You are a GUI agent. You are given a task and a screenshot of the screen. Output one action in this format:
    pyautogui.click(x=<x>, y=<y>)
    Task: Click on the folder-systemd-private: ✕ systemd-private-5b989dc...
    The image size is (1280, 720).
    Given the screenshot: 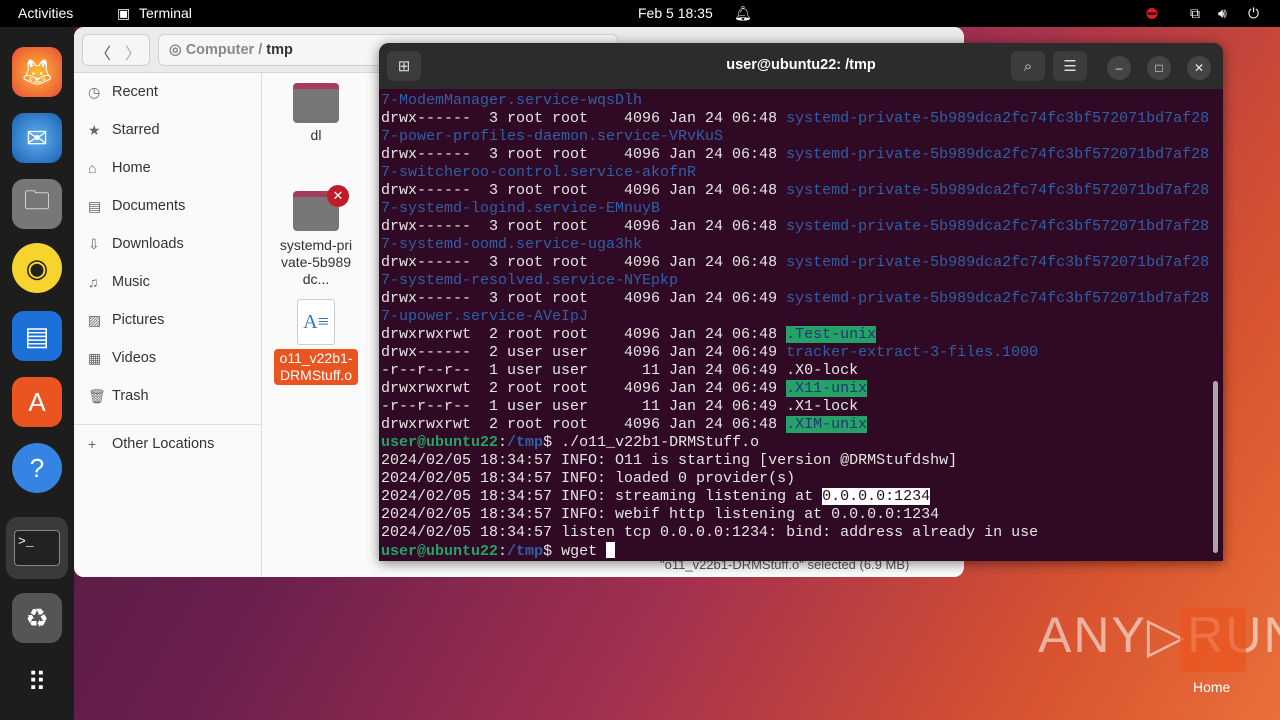 What is the action you would take?
    pyautogui.click(x=316, y=236)
    